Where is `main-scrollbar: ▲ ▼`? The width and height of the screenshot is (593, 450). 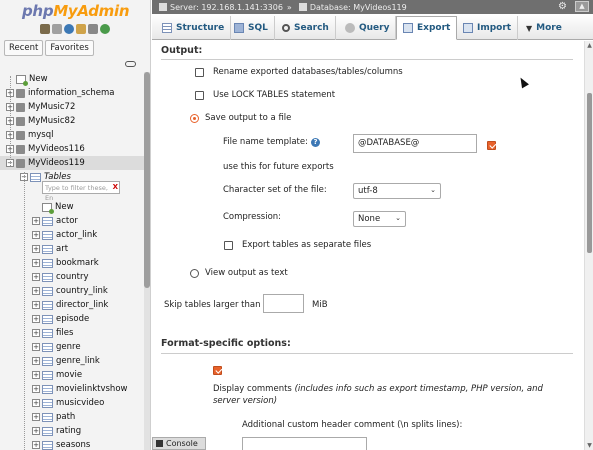
main-scrollbar: ▲ ▼ is located at coordinates (588, 245).